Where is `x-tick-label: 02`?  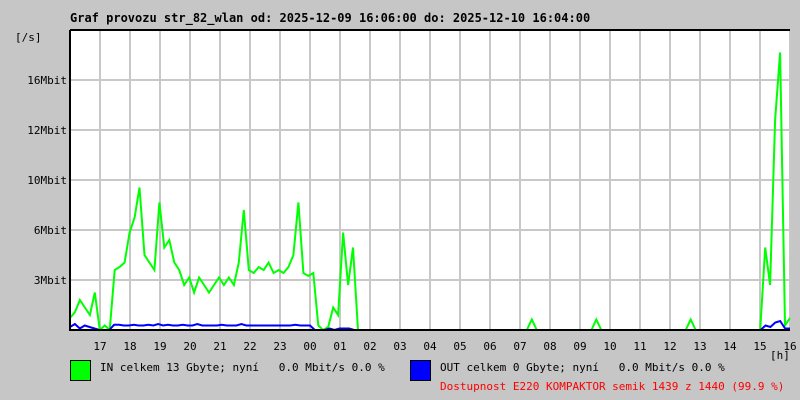
x-tick-label: 02 is located at coordinates (369, 346).